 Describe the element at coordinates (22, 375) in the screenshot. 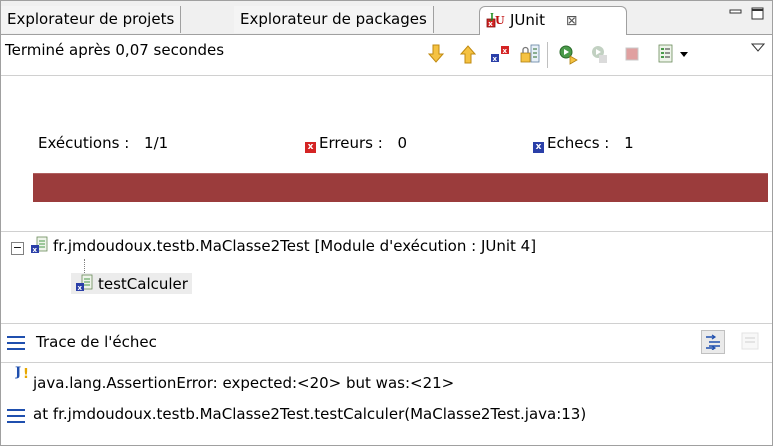

I see `assertion-error-icon: J!` at that location.